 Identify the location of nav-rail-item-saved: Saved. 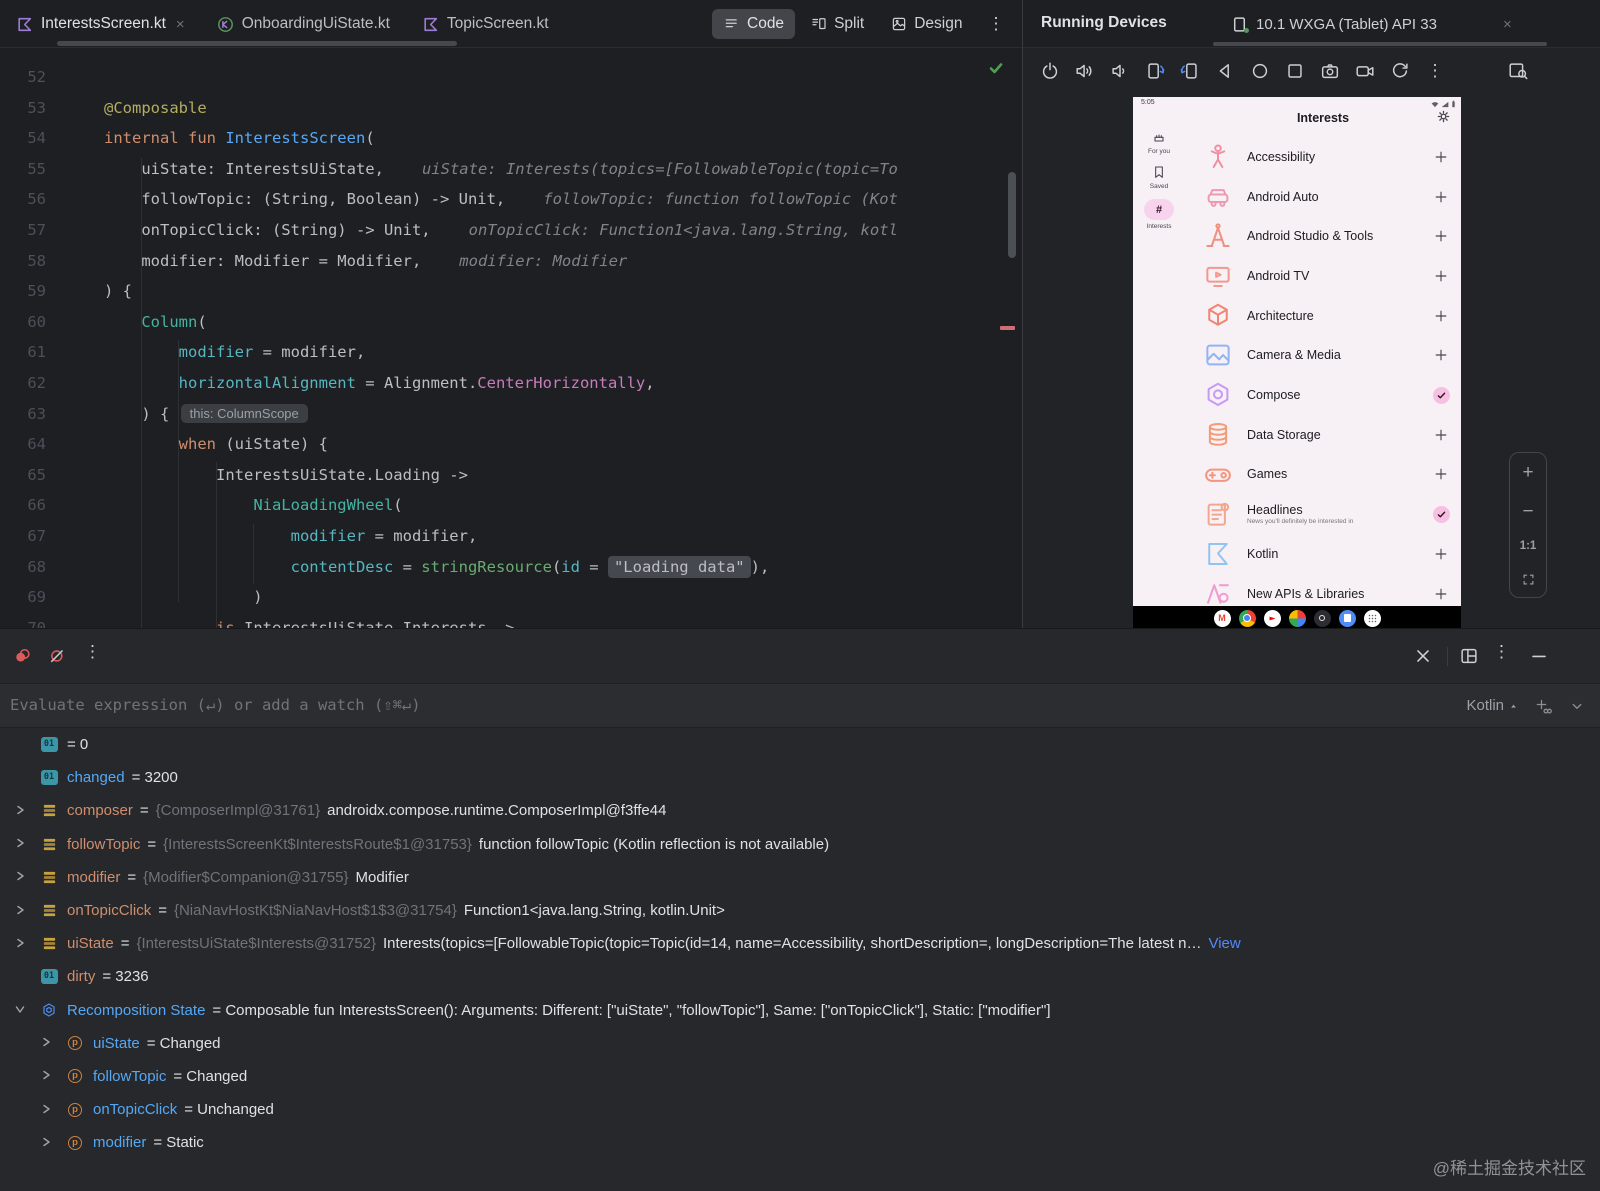
(1159, 177).